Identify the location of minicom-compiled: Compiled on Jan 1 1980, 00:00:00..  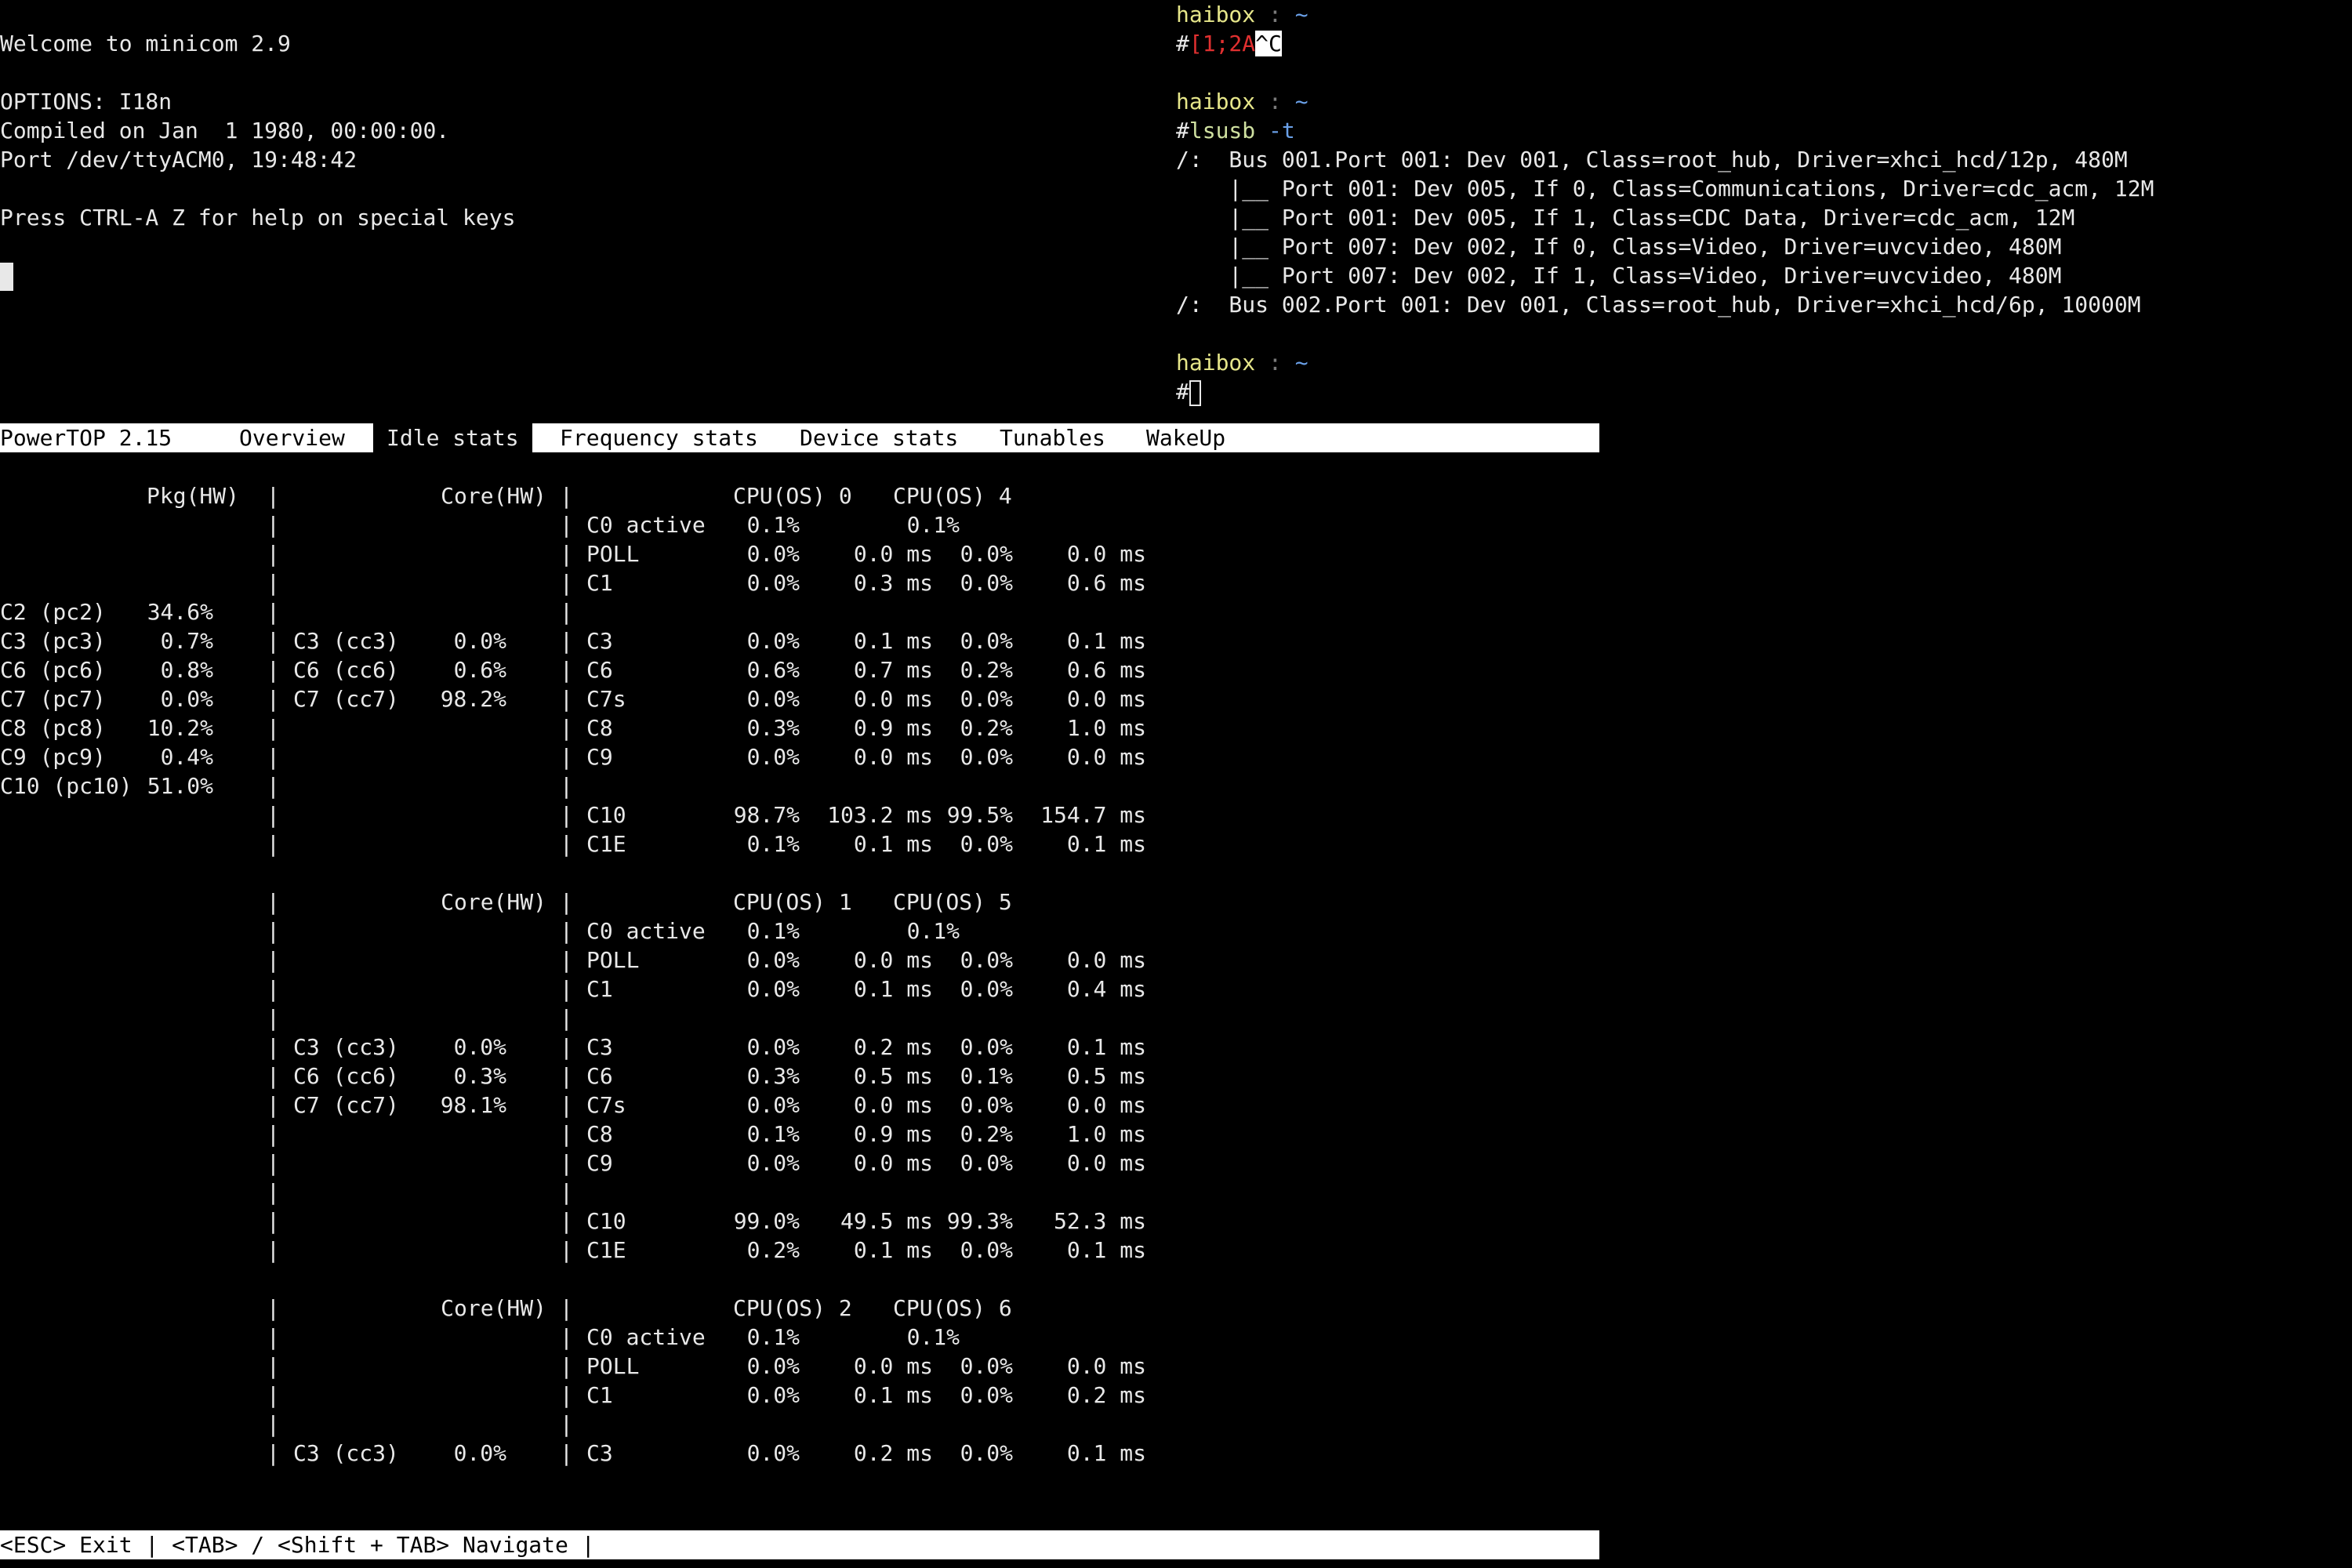
(225, 130).